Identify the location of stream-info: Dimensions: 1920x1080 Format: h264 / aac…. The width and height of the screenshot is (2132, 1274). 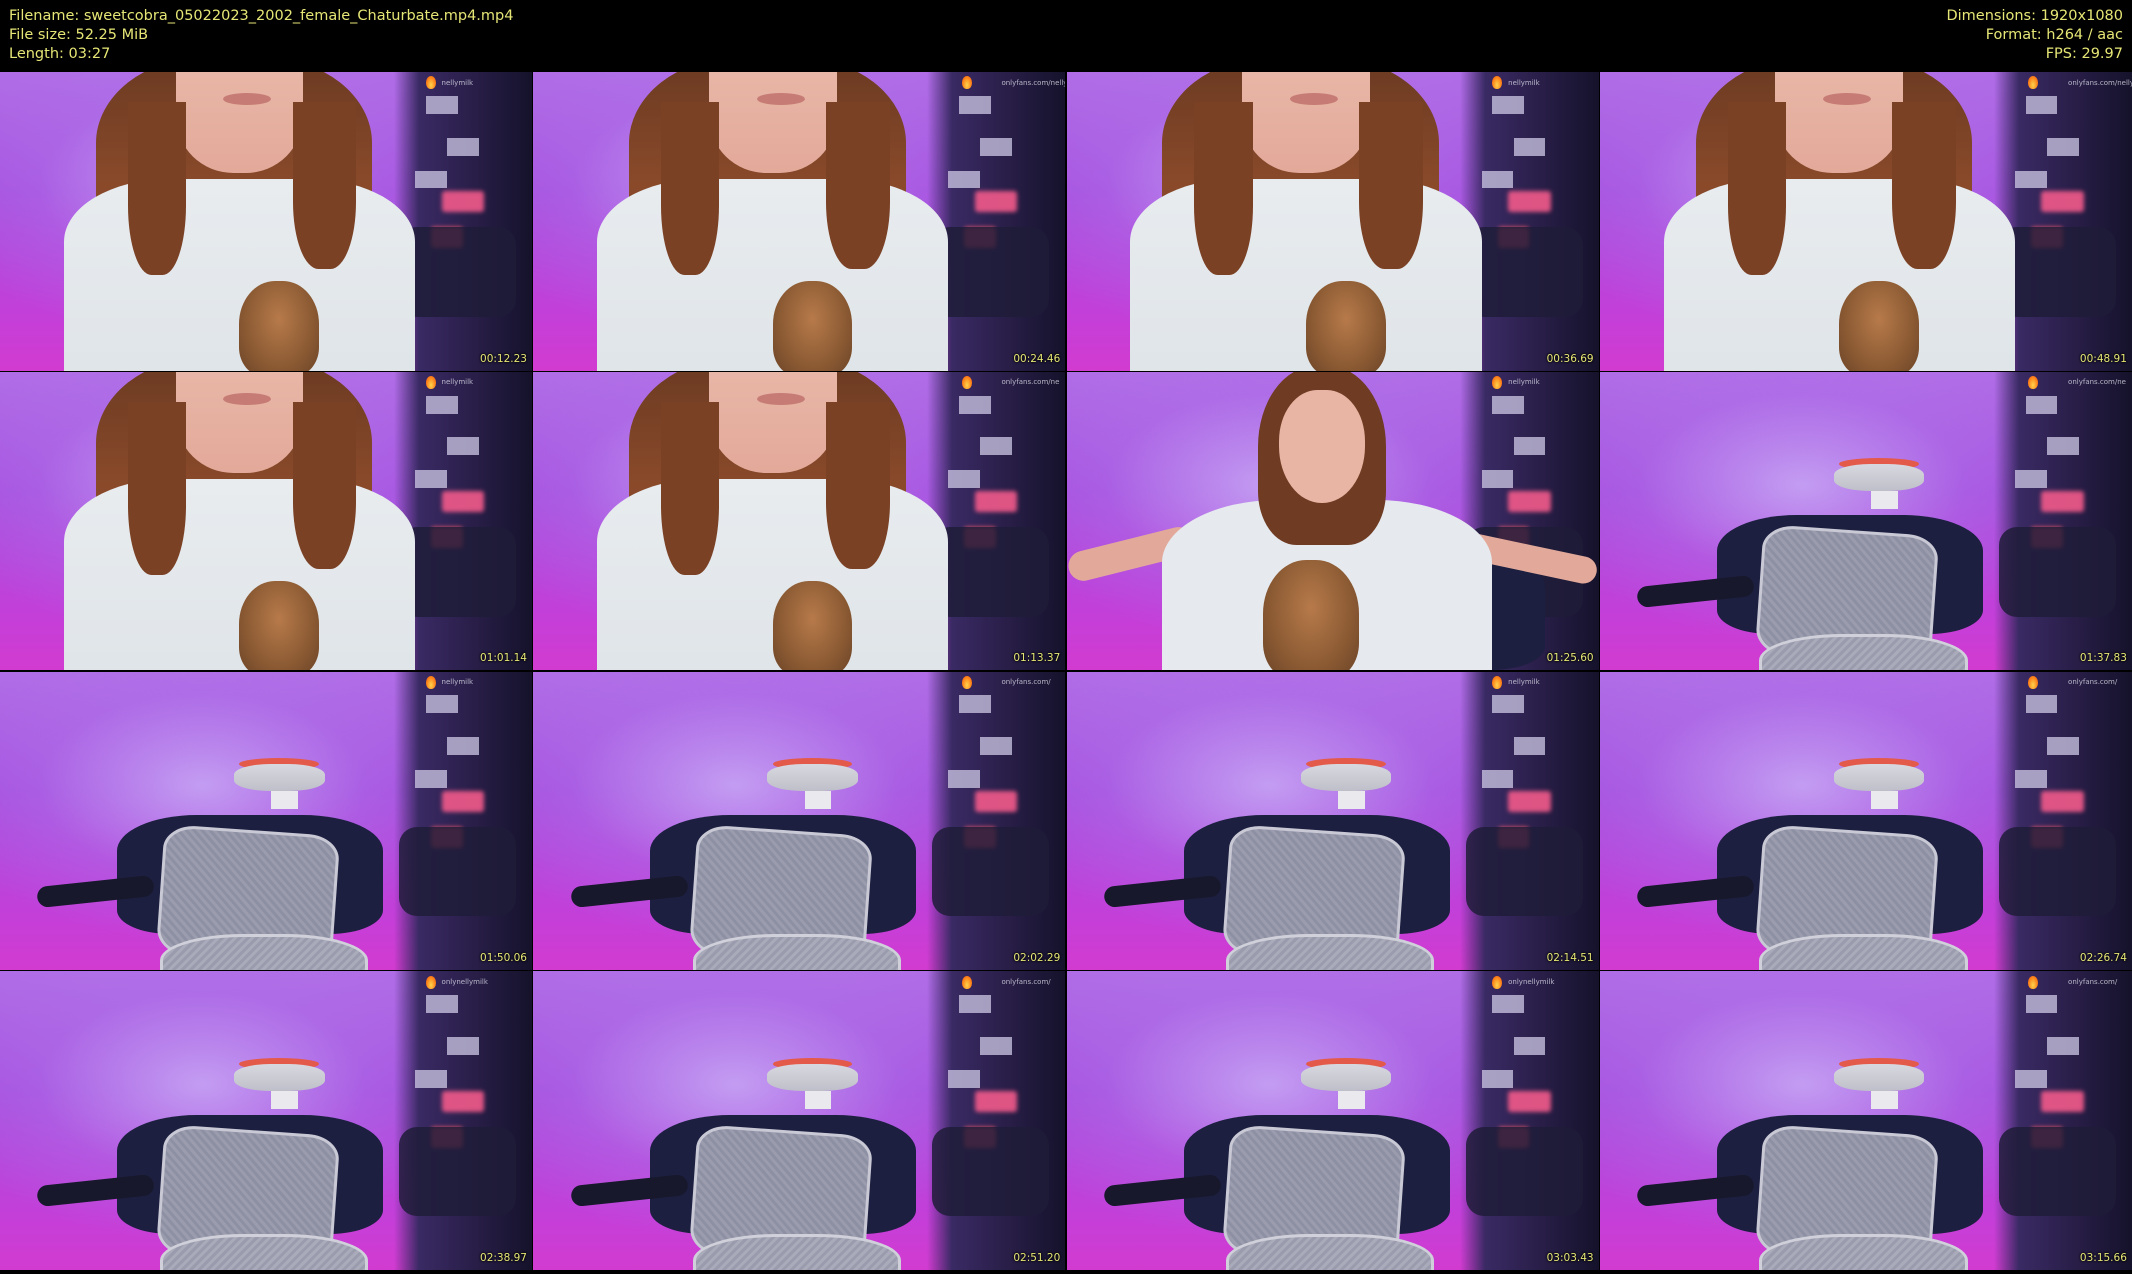
(2034, 35).